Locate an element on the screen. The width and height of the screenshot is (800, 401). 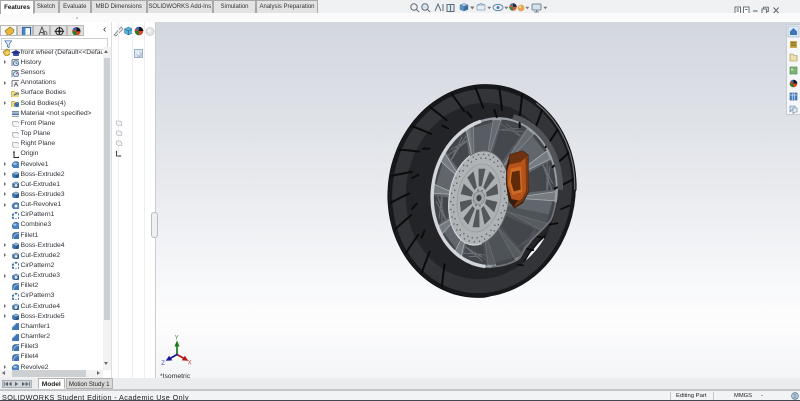
svg-text: Y is located at coordinates (177, 339).